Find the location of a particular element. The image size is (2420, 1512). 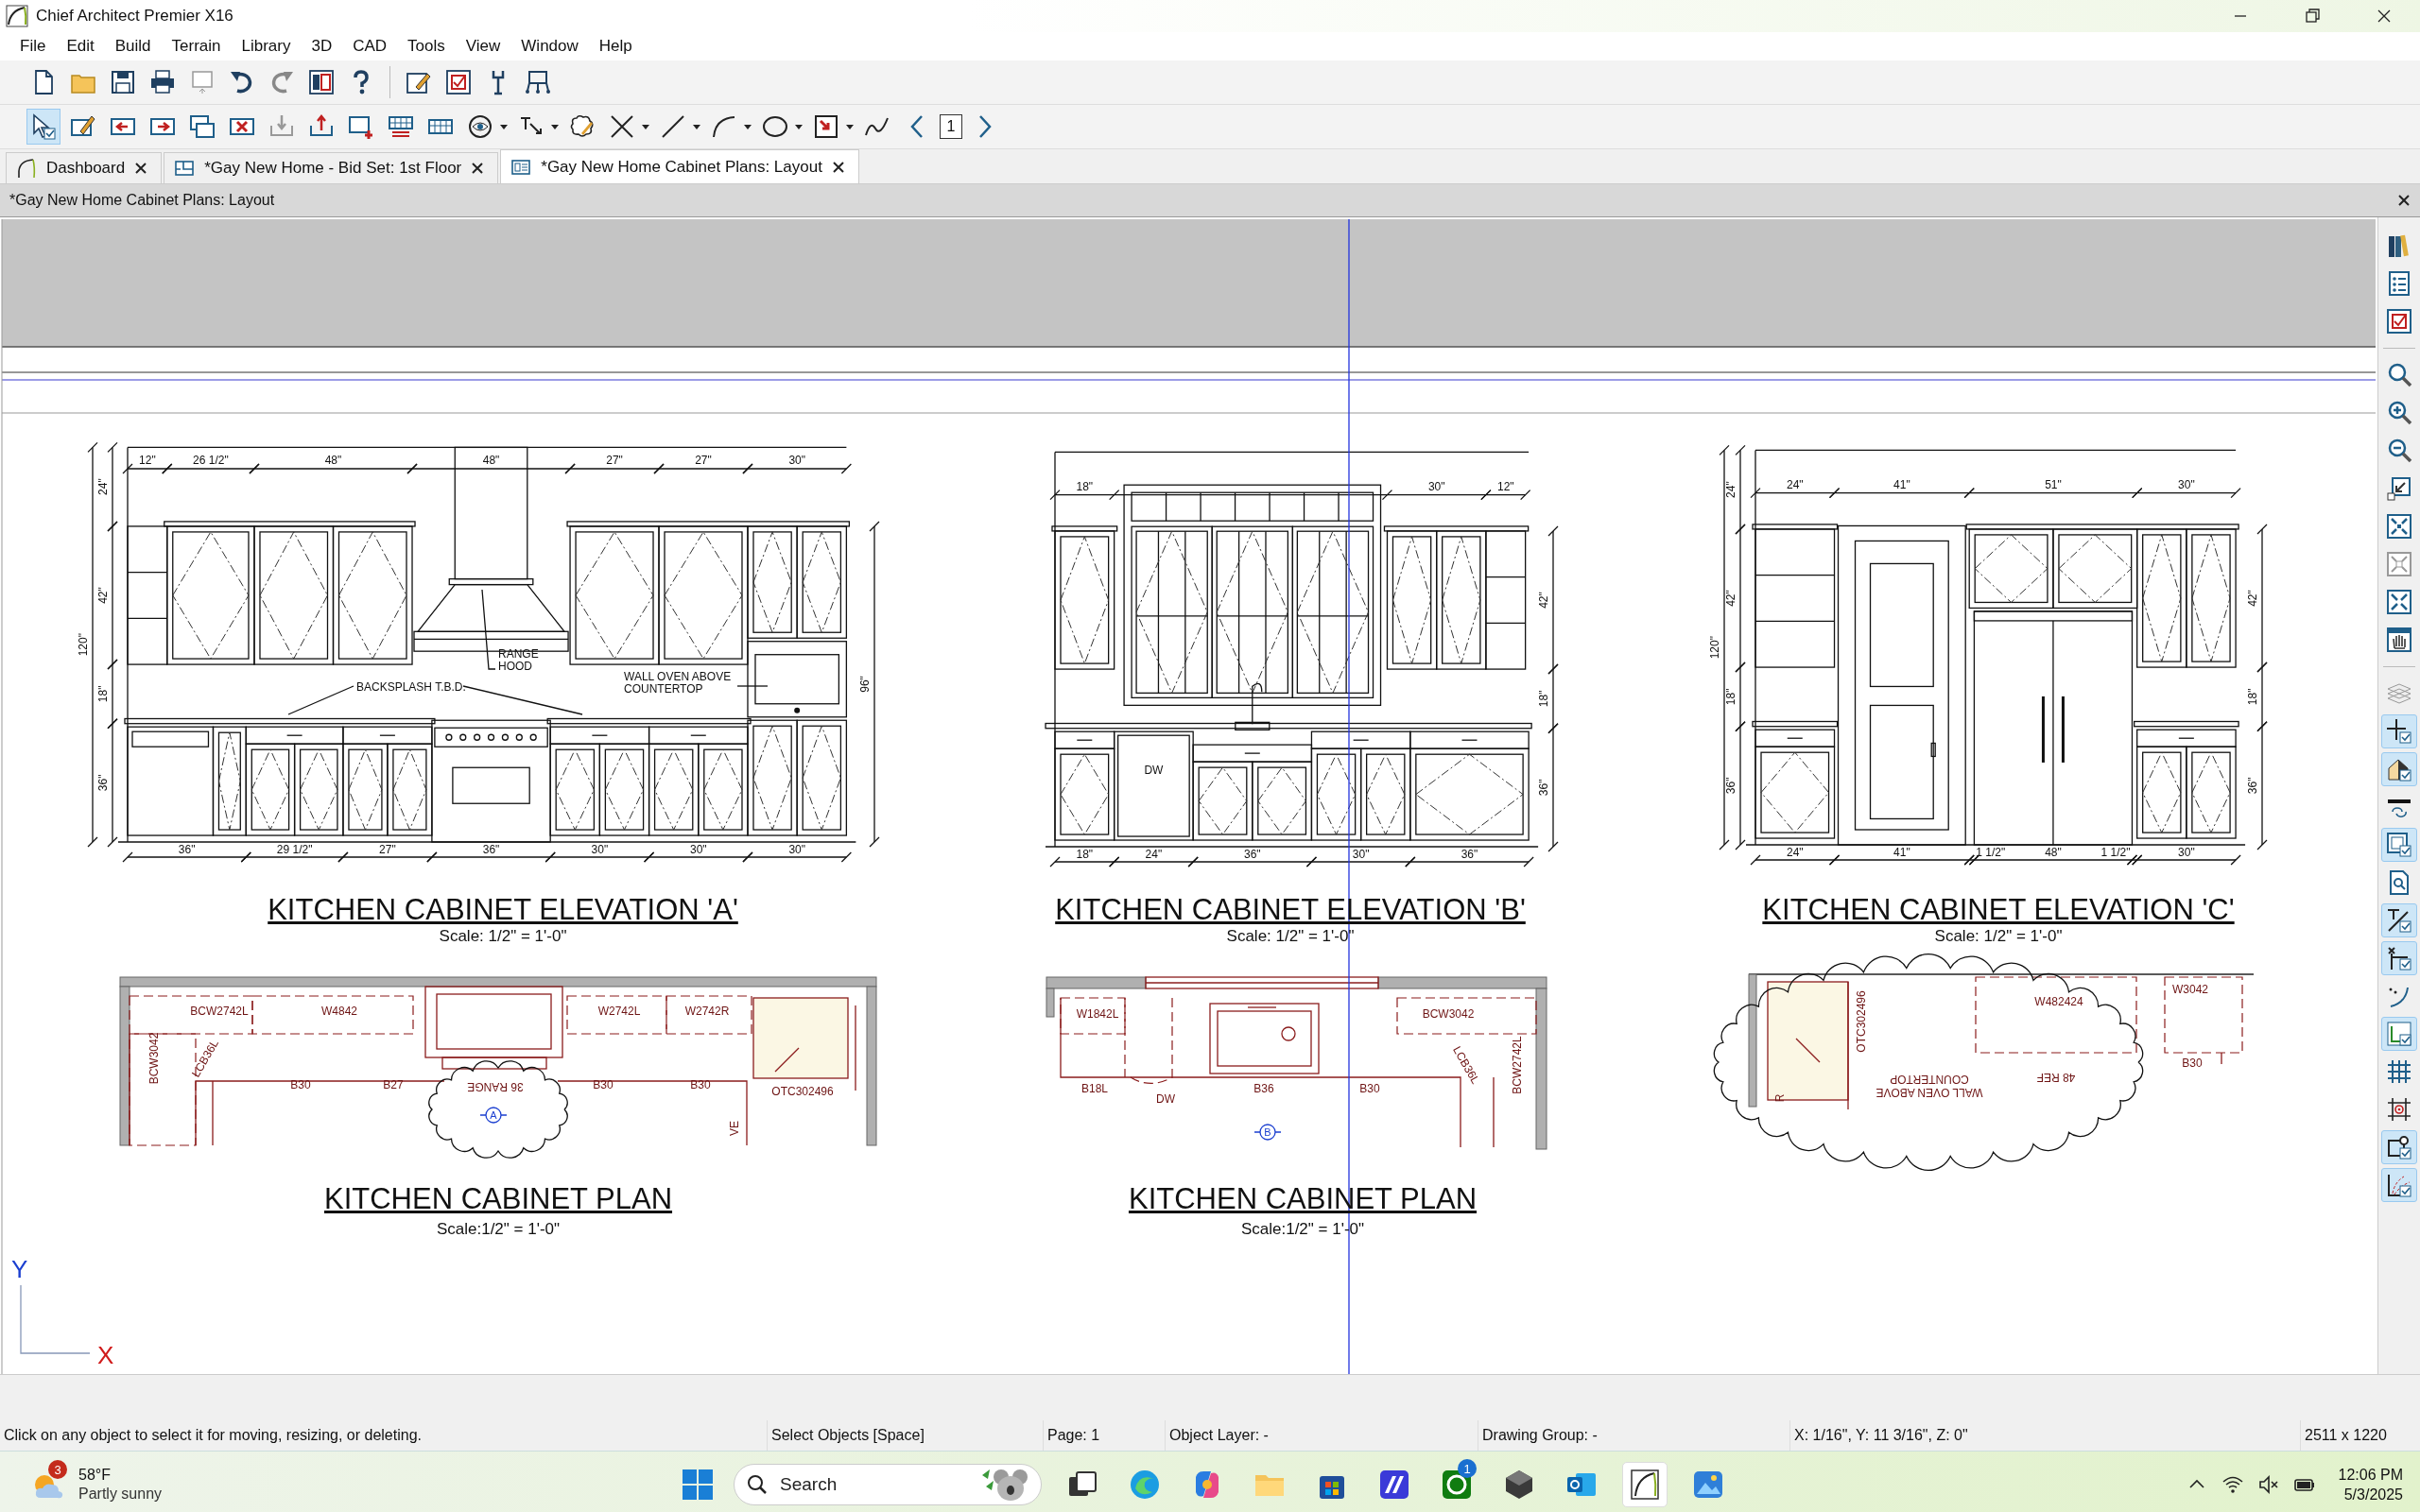

angle-snap-icon is located at coordinates (2399, 1185).